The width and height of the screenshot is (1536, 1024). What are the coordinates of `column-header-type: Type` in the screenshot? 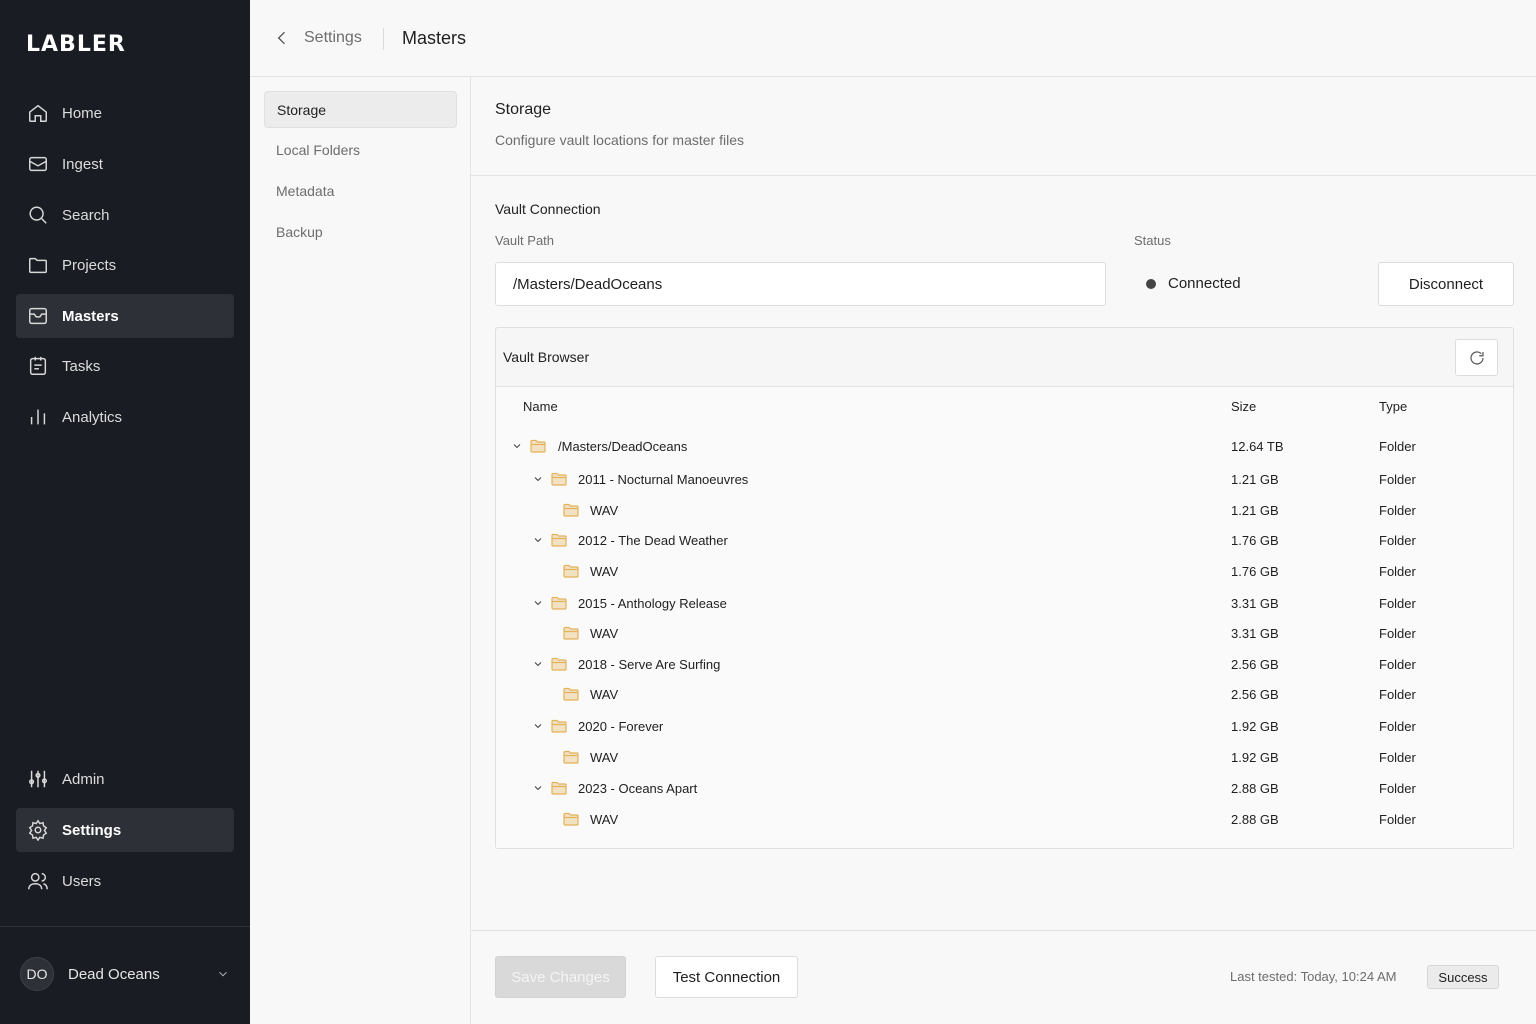 It's located at (1393, 406).